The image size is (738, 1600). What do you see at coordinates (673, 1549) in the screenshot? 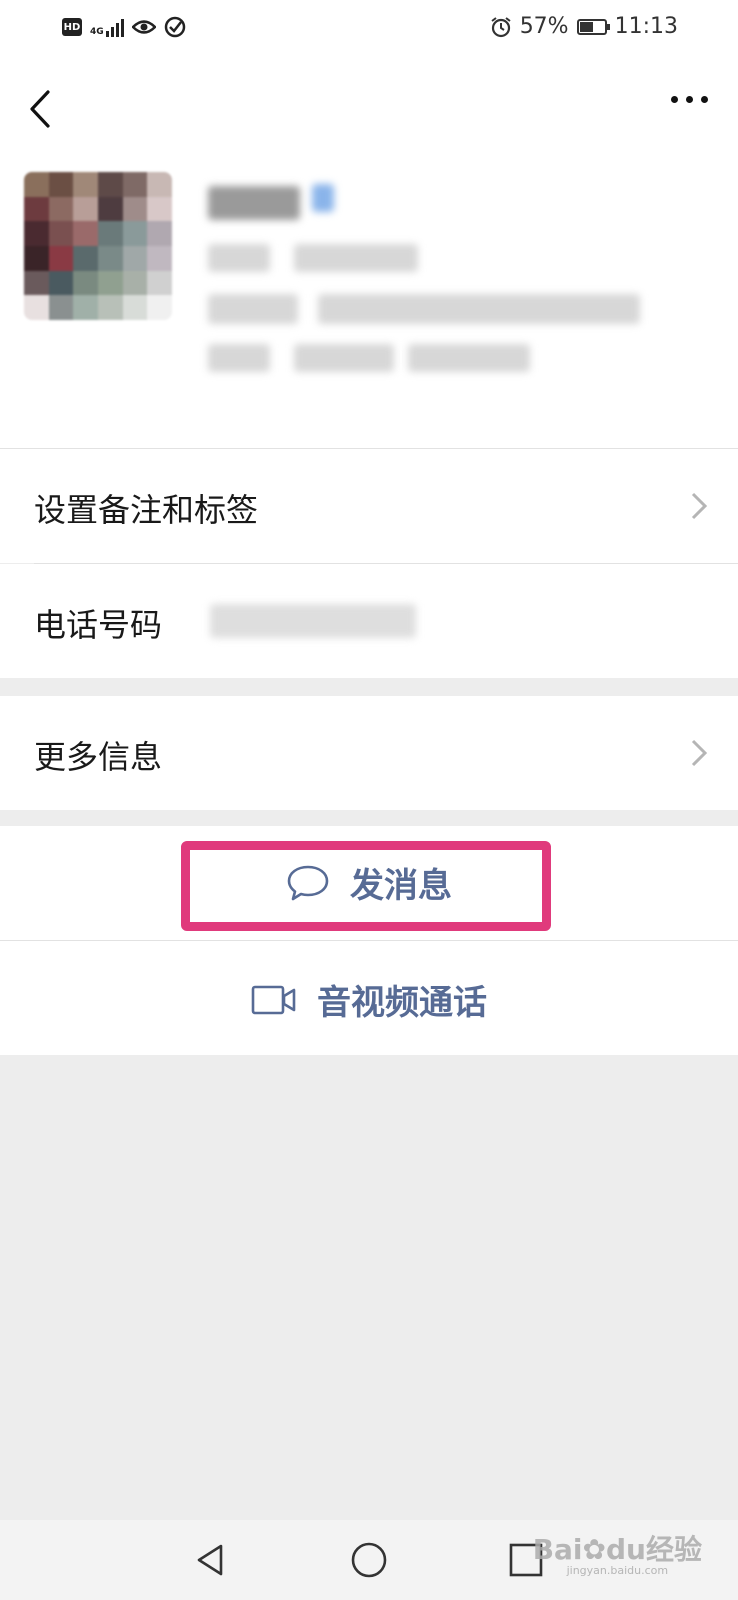
I see `watermark-brand-cn: 经验` at bounding box center [673, 1549].